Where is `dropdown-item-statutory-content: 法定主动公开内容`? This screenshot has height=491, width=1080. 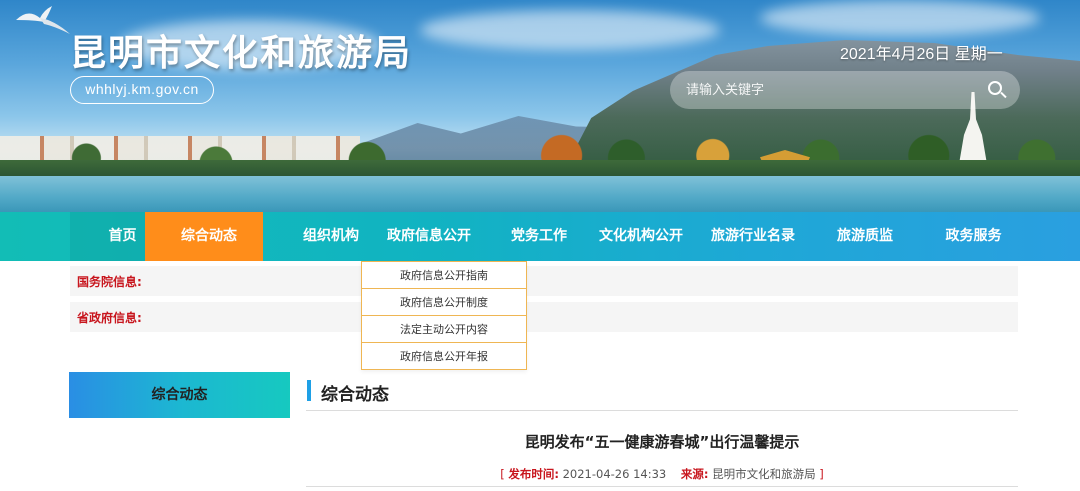
dropdown-item-statutory-content: 法定主动公开内容 is located at coordinates (444, 329).